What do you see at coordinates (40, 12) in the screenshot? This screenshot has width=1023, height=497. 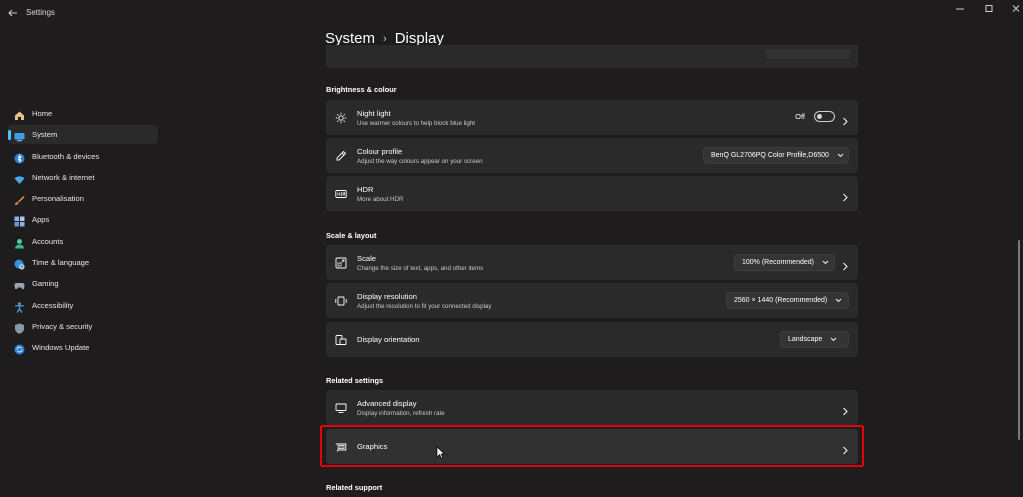 I see `app-title: Settings` at bounding box center [40, 12].